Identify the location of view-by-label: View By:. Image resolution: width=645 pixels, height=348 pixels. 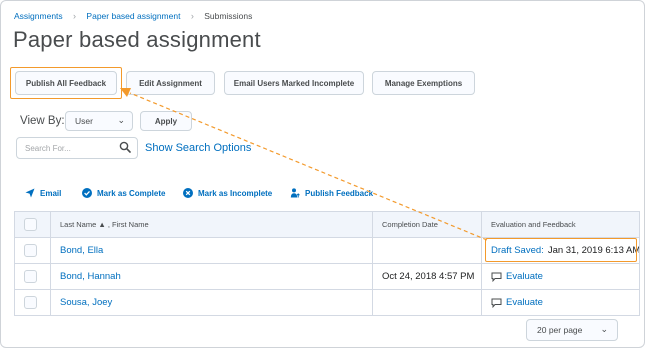
(42, 121).